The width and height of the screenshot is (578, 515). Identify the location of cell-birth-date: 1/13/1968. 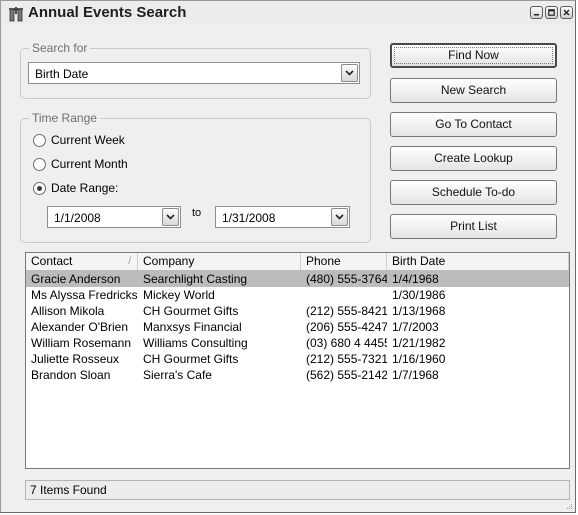
(419, 311).